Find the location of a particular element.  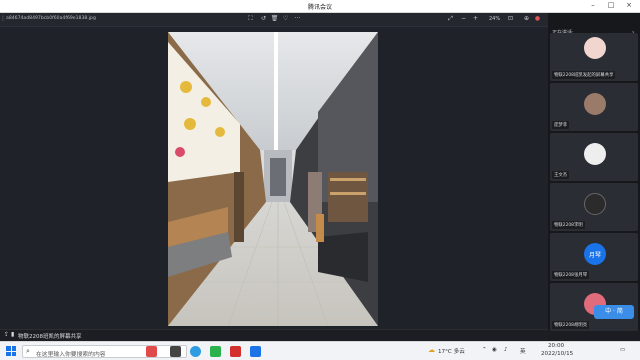

favorite-icon: ♡ is located at coordinates (285, 18).